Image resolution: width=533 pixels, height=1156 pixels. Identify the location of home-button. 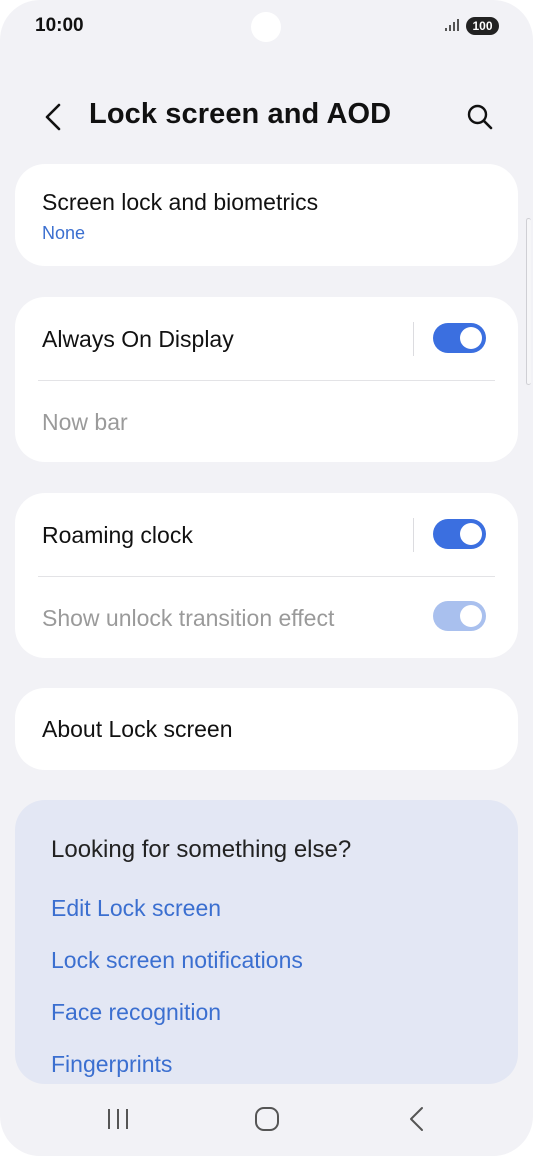
(267, 1119).